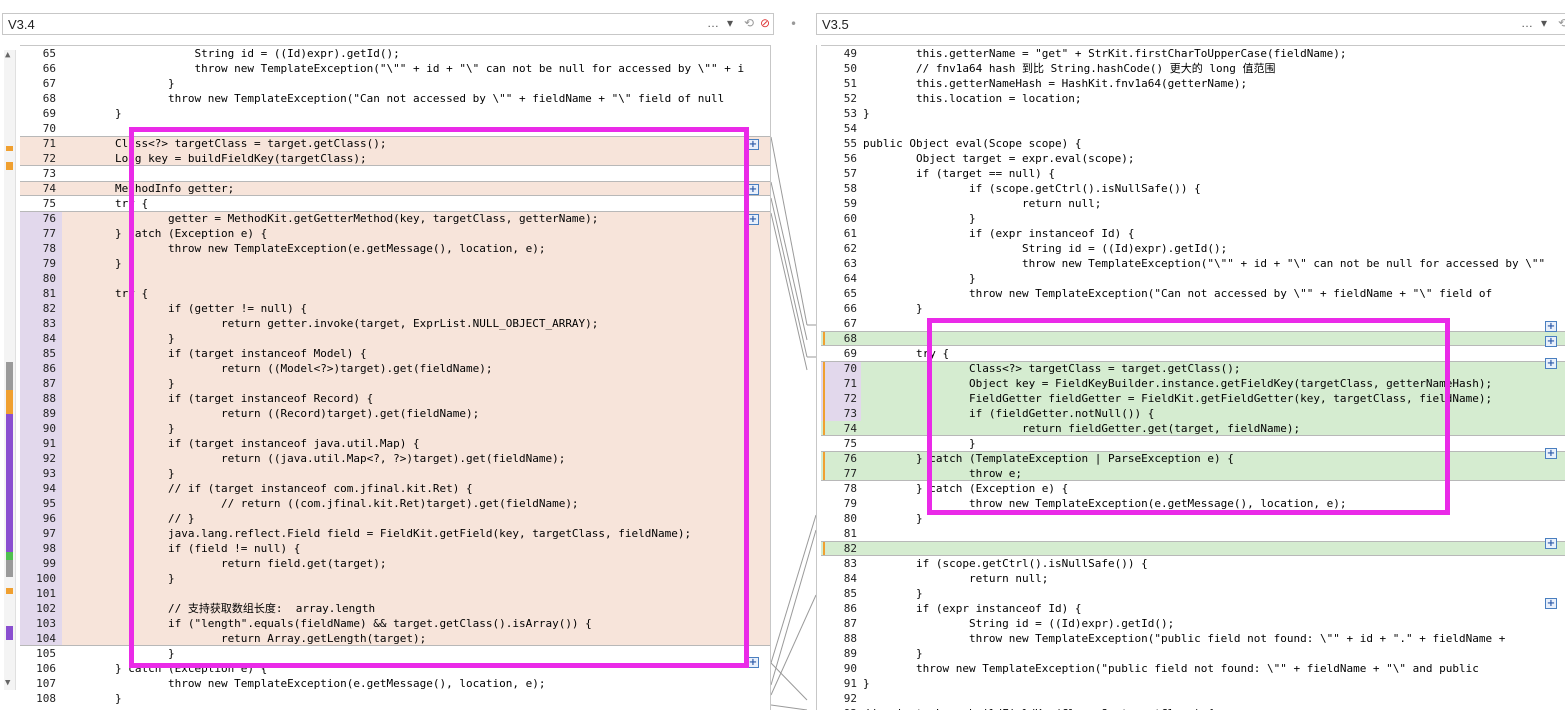 Image resolution: width=1565 pixels, height=710 pixels. I want to click on left-overview-ruler: ▲ ▼, so click(10, 370).